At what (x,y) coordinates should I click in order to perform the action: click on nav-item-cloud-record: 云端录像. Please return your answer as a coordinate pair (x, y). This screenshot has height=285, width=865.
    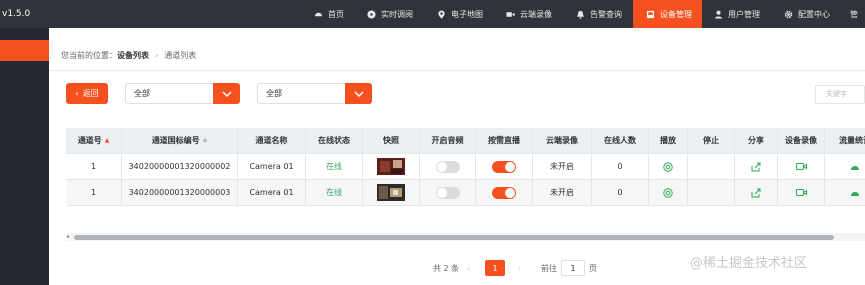
    Looking at the image, I should click on (529, 14).